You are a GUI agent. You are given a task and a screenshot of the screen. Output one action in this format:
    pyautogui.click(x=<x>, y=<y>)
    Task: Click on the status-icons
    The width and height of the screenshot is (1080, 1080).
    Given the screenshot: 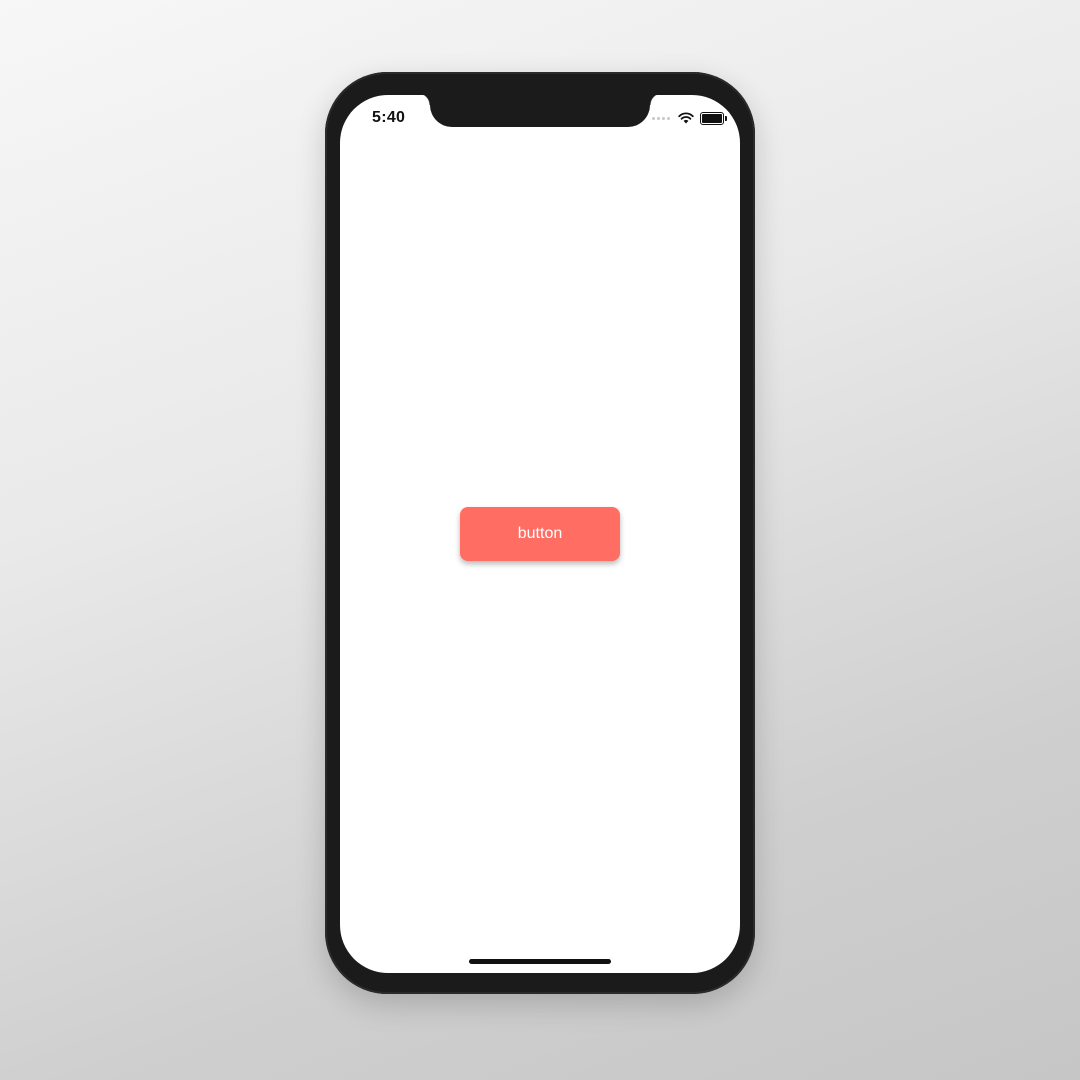 What is the action you would take?
    pyautogui.click(x=689, y=118)
    